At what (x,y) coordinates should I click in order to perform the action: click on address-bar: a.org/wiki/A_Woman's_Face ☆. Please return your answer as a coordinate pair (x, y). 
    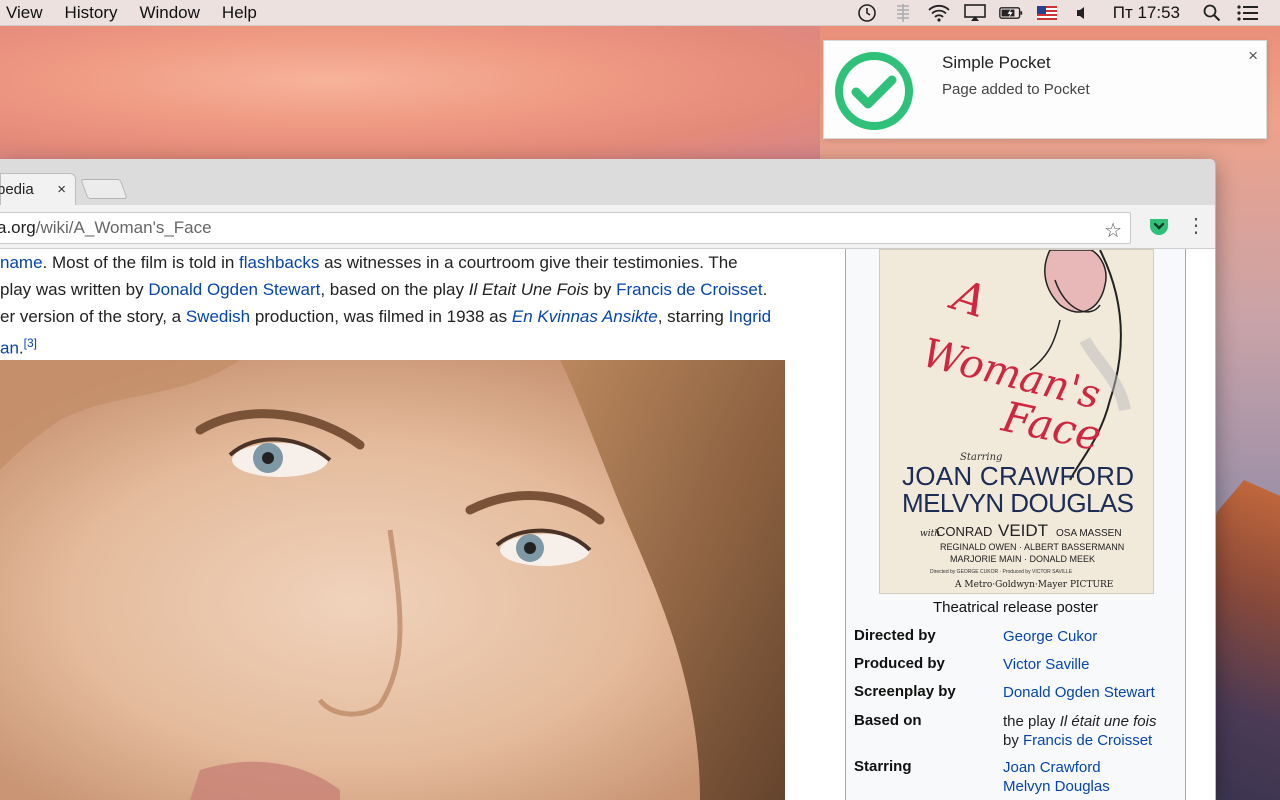
    Looking at the image, I should click on (565, 228).